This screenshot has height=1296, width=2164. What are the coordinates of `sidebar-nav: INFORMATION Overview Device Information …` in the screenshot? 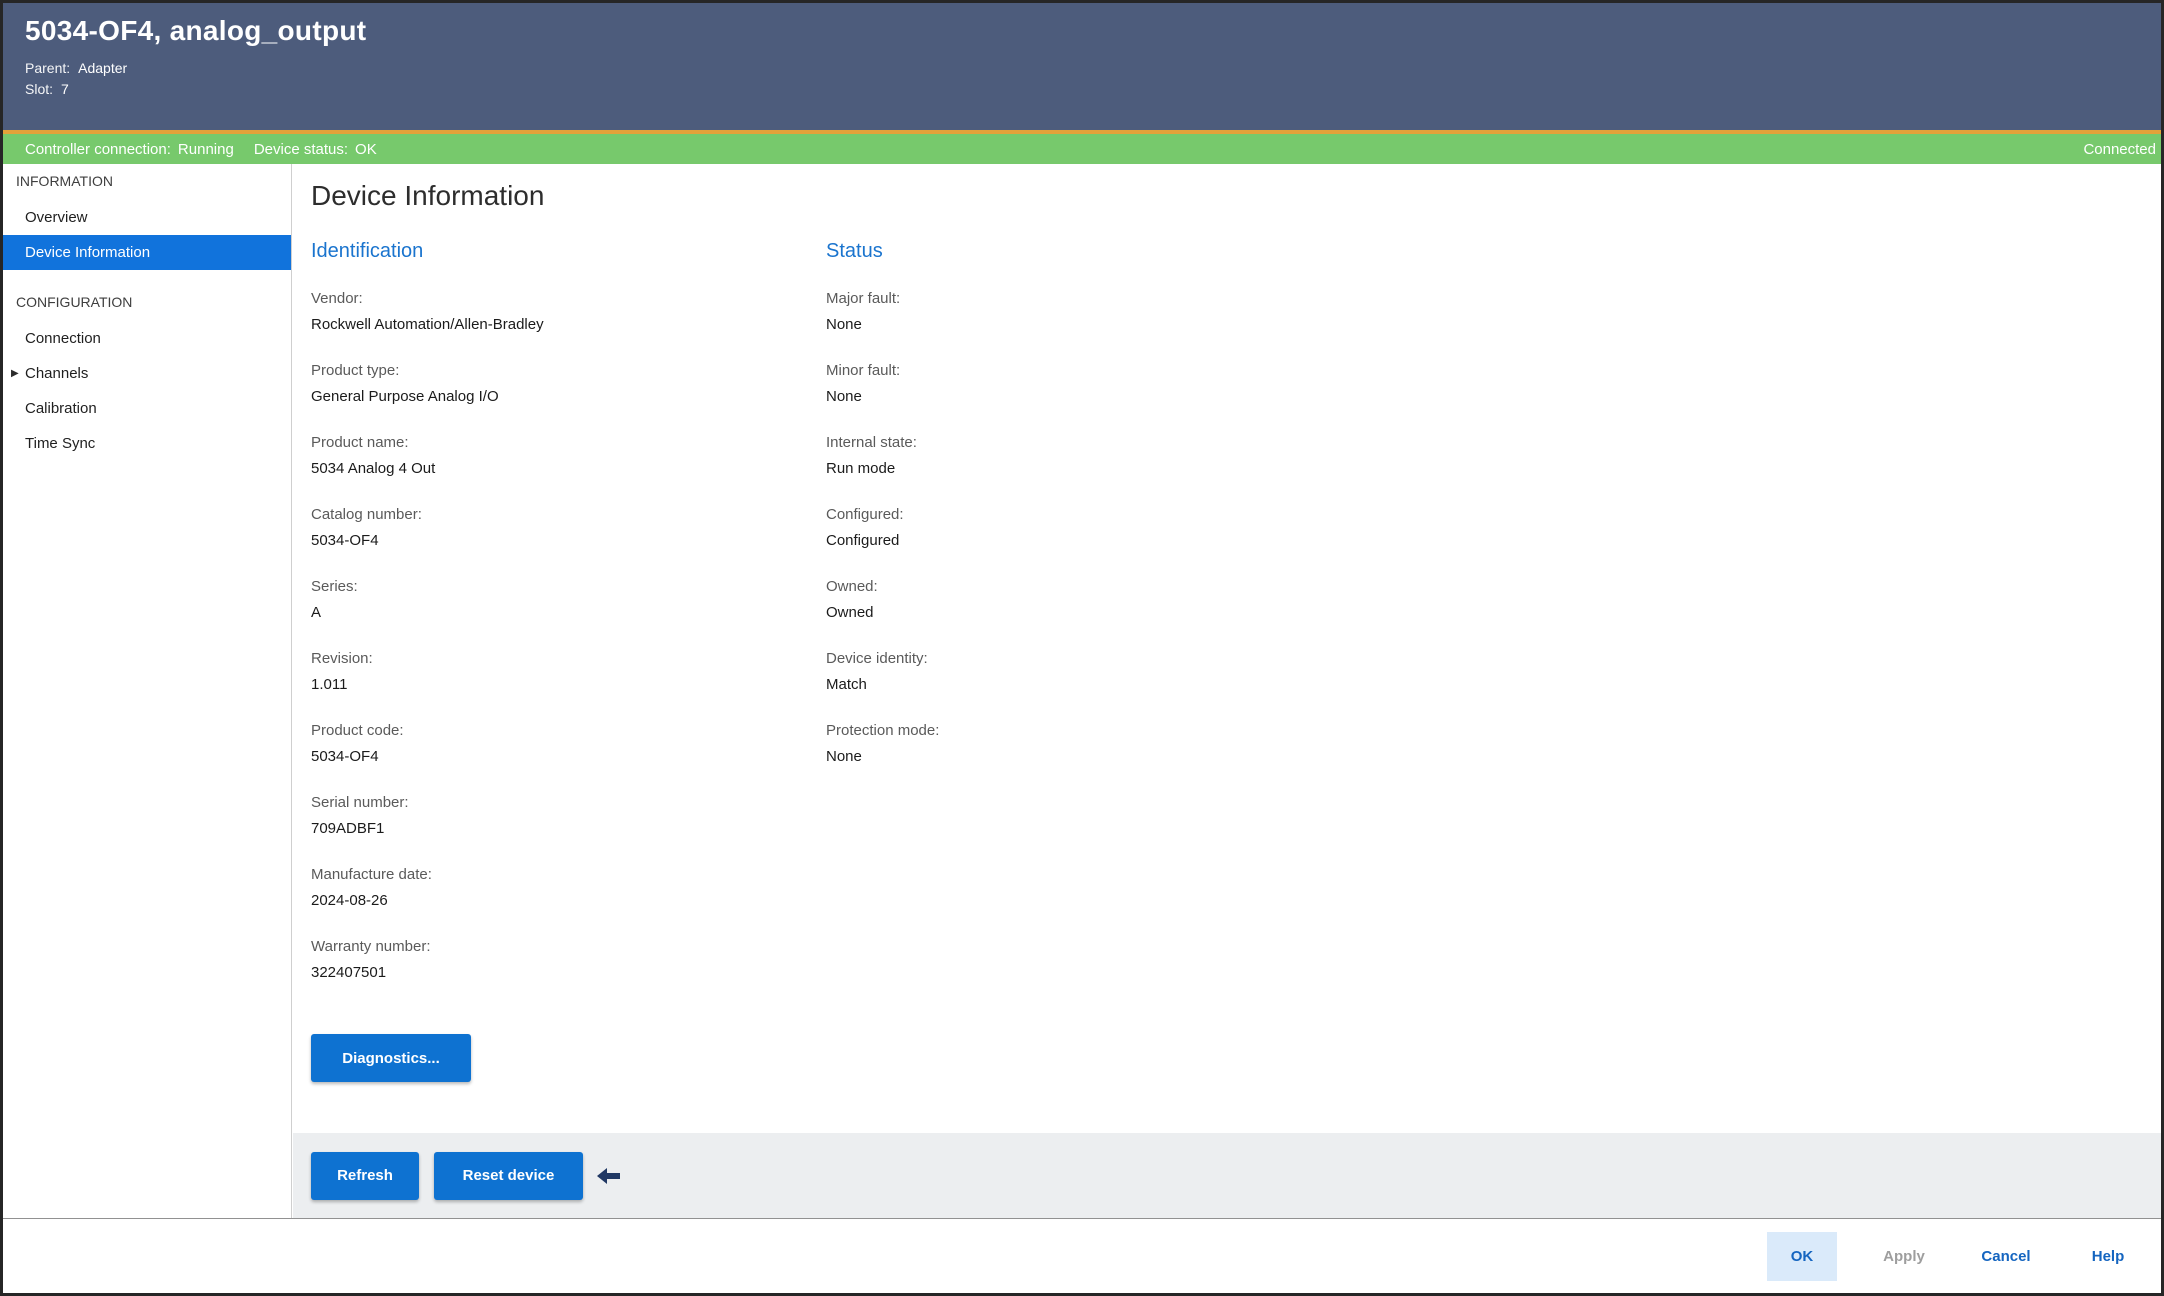 It's located at (147, 691).